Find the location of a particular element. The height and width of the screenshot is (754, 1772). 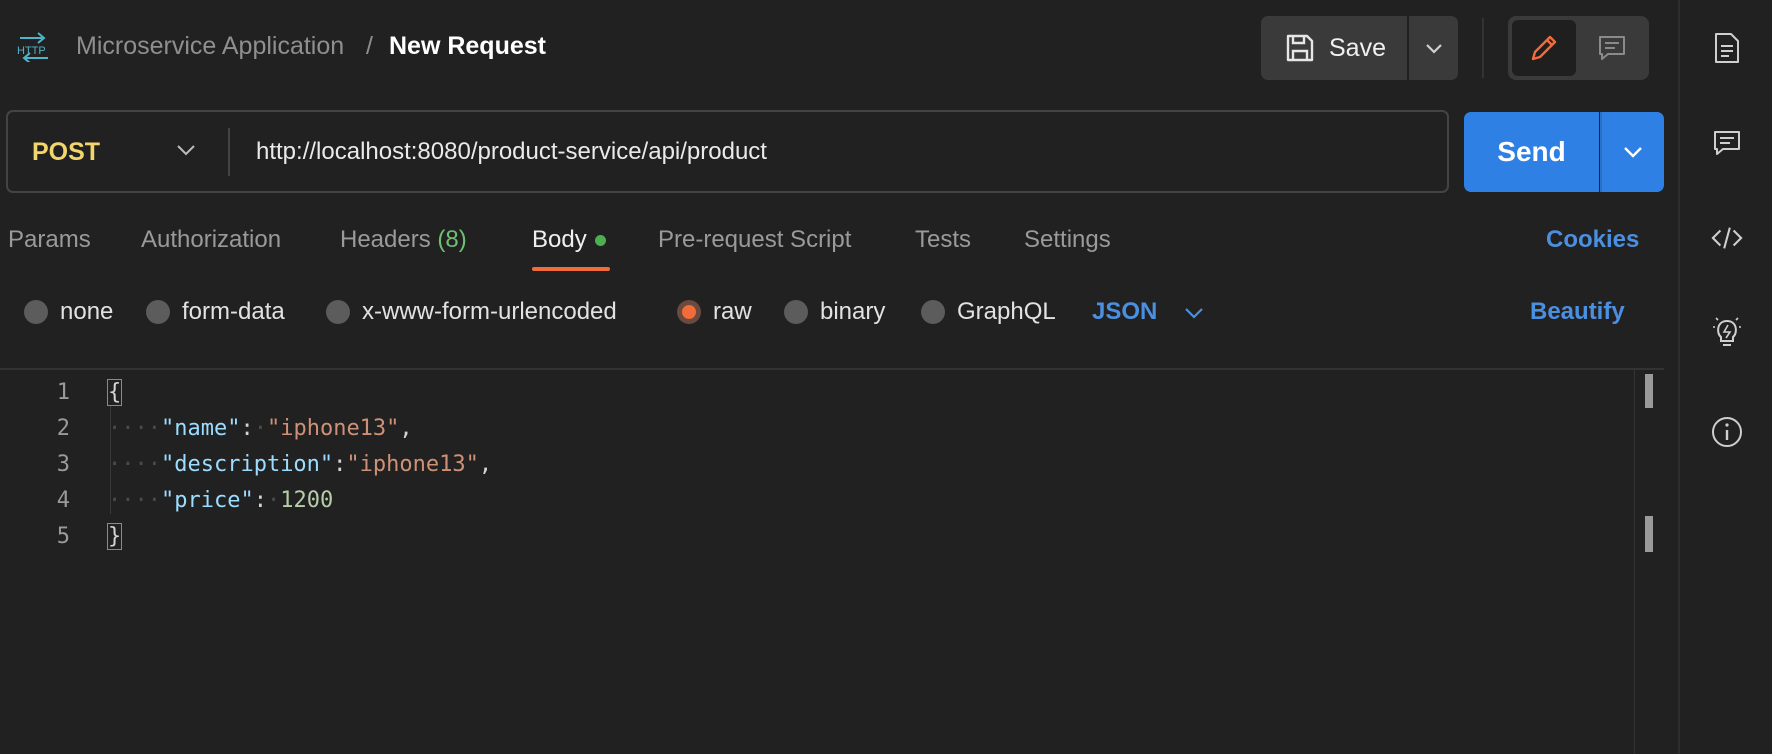

code-line: { is located at coordinates (114, 392).